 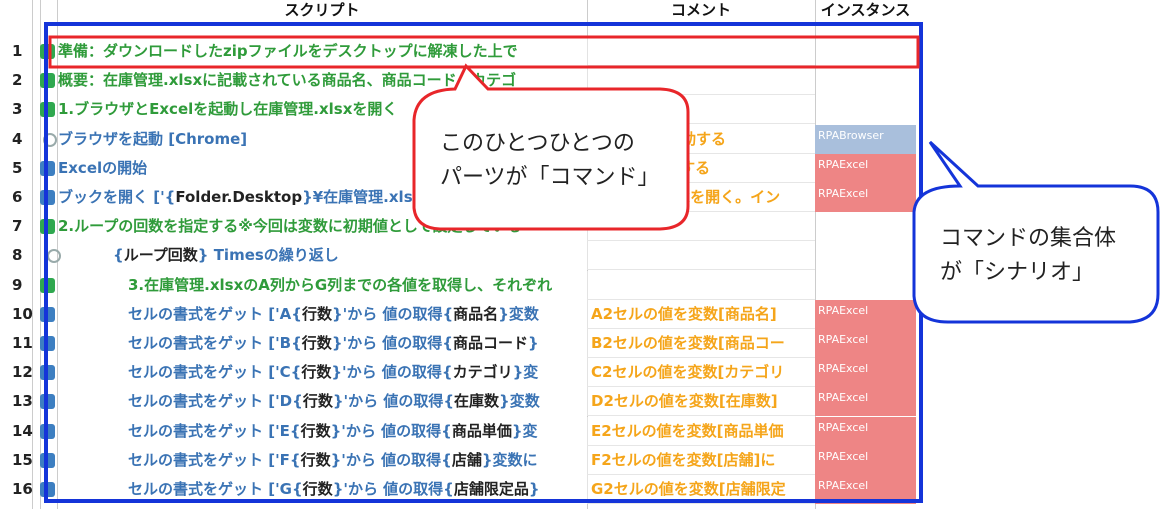 I want to click on scenario-callout-line1: コマンドの集合体, so click(x=1028, y=238).